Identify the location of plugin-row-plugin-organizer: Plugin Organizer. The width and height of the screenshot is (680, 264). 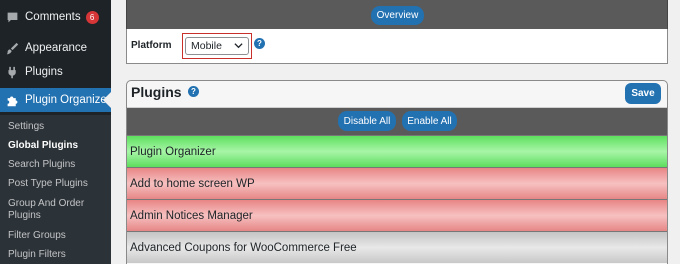
(397, 151).